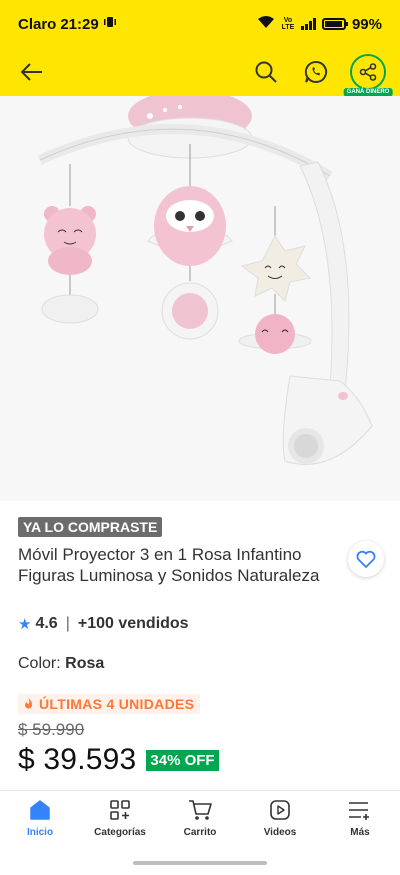 This screenshot has height=875, width=400. I want to click on battery-level: 99%, so click(366, 24).